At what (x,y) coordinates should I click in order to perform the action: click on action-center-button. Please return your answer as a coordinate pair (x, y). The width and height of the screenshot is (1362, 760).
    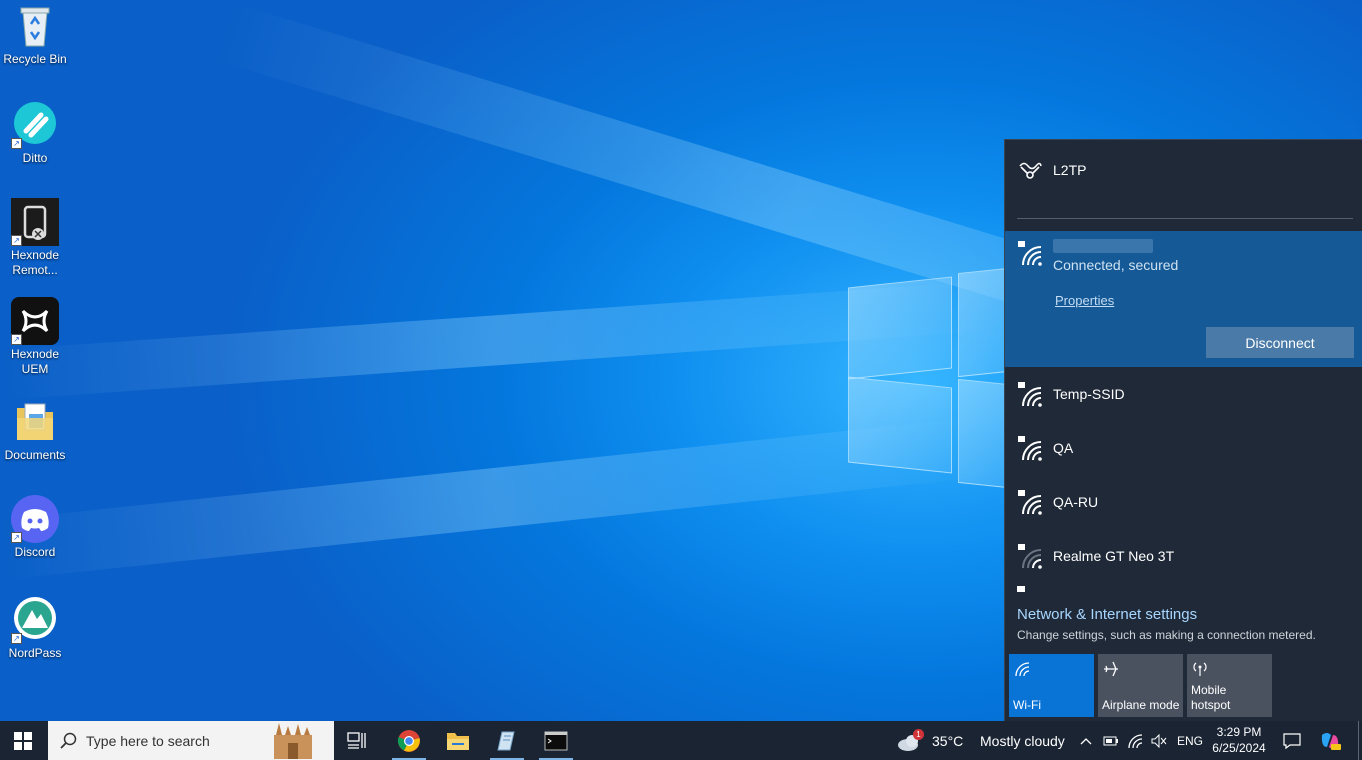
    Looking at the image, I should click on (1292, 740).